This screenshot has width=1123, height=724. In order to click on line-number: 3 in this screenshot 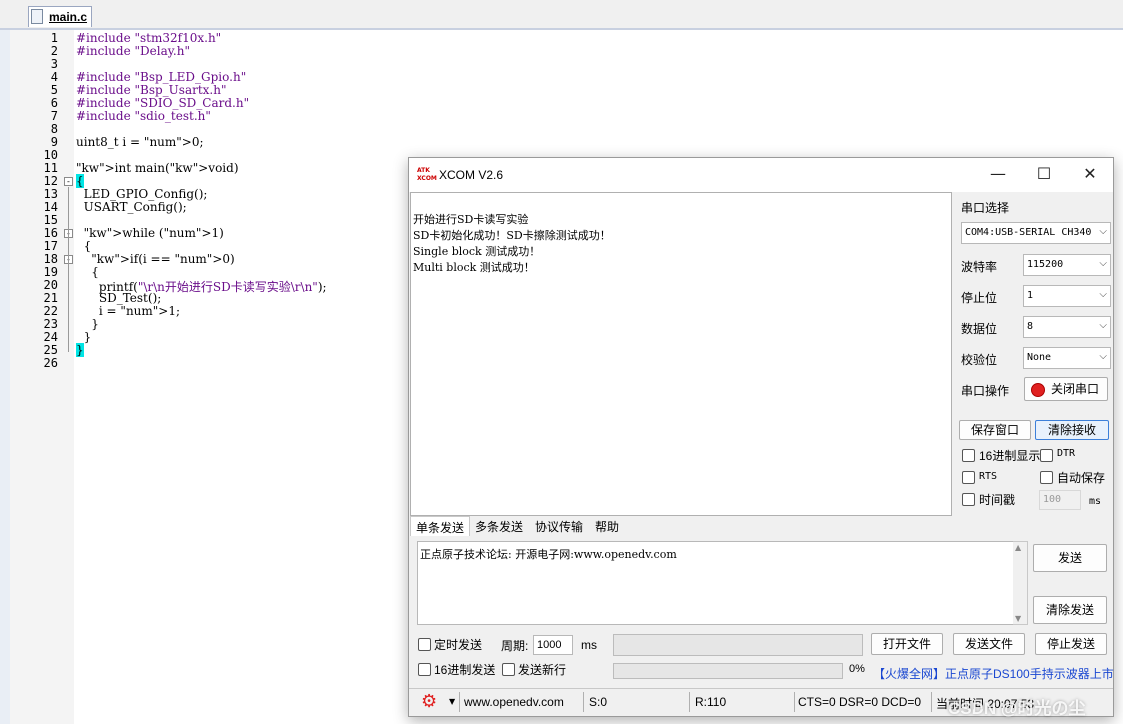, I will do `click(54, 64)`.